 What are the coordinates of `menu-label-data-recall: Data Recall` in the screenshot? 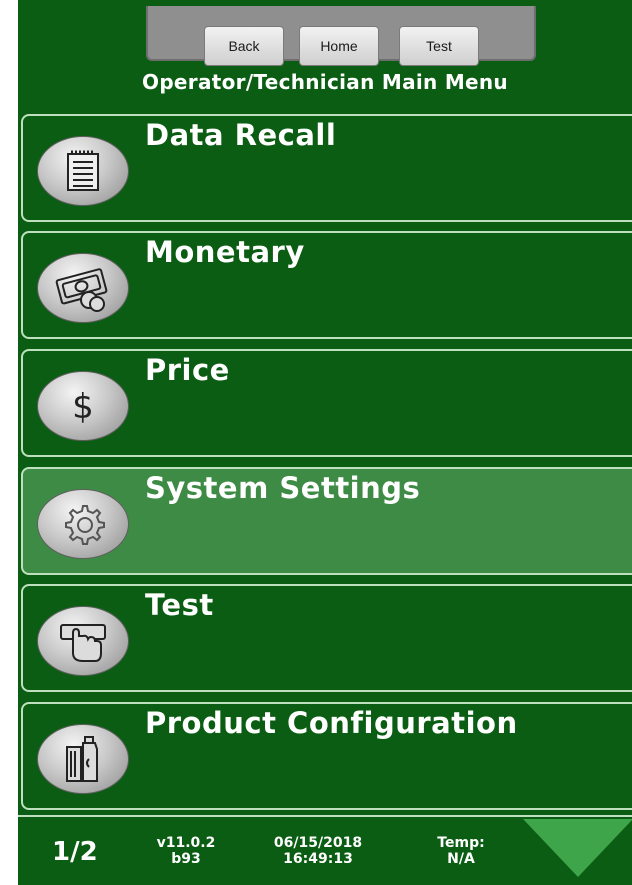 It's located at (241, 135).